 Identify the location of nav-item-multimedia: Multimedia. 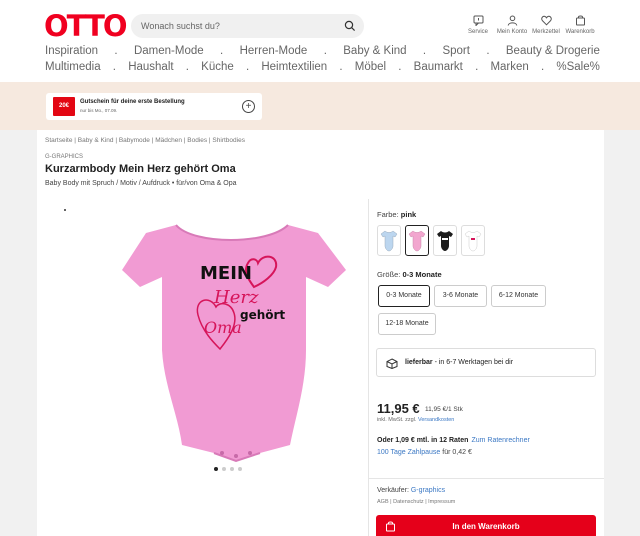
(73, 67).